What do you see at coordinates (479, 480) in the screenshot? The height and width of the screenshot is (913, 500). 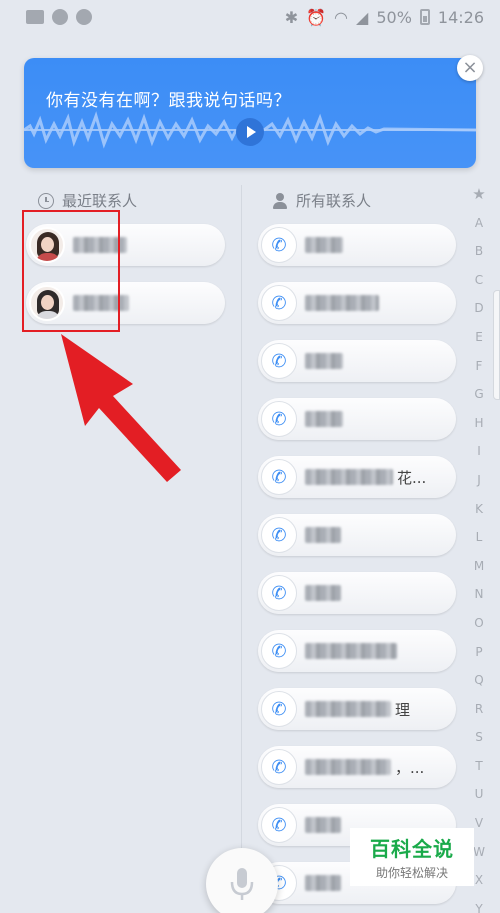 I see `alpha-index-letter: J` at bounding box center [479, 480].